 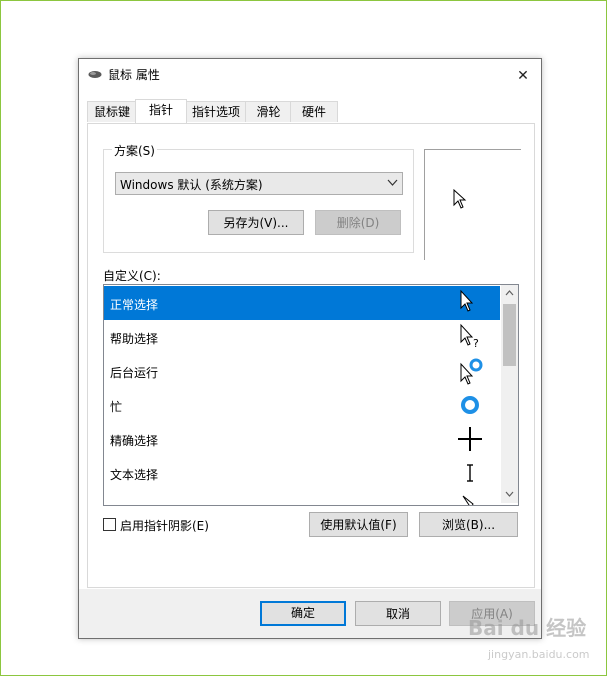 What do you see at coordinates (302, 337) in the screenshot?
I see `list-item: 帮助选择 ?` at bounding box center [302, 337].